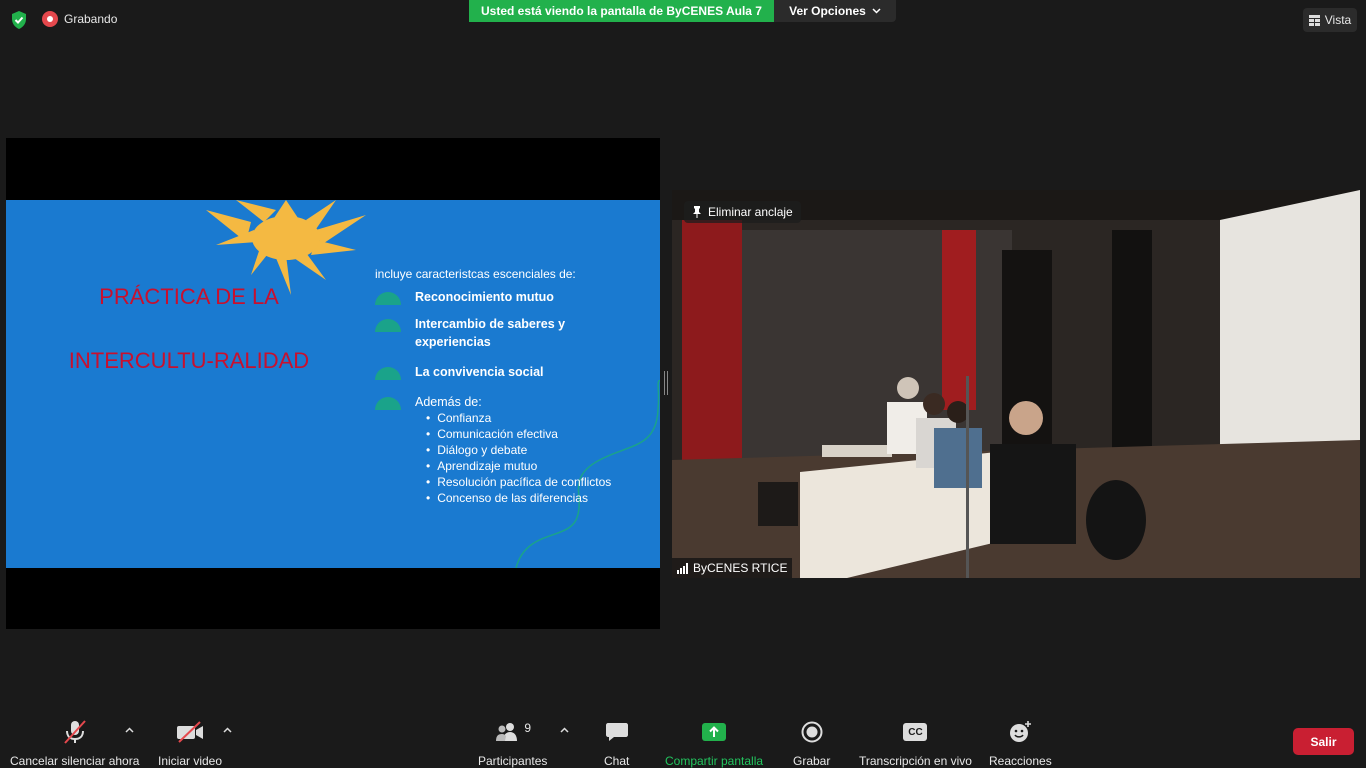 The height and width of the screenshot is (768, 1366). Describe the element at coordinates (518, 450) in the screenshot. I see `sub-list-item: Diálogo y debate` at that location.